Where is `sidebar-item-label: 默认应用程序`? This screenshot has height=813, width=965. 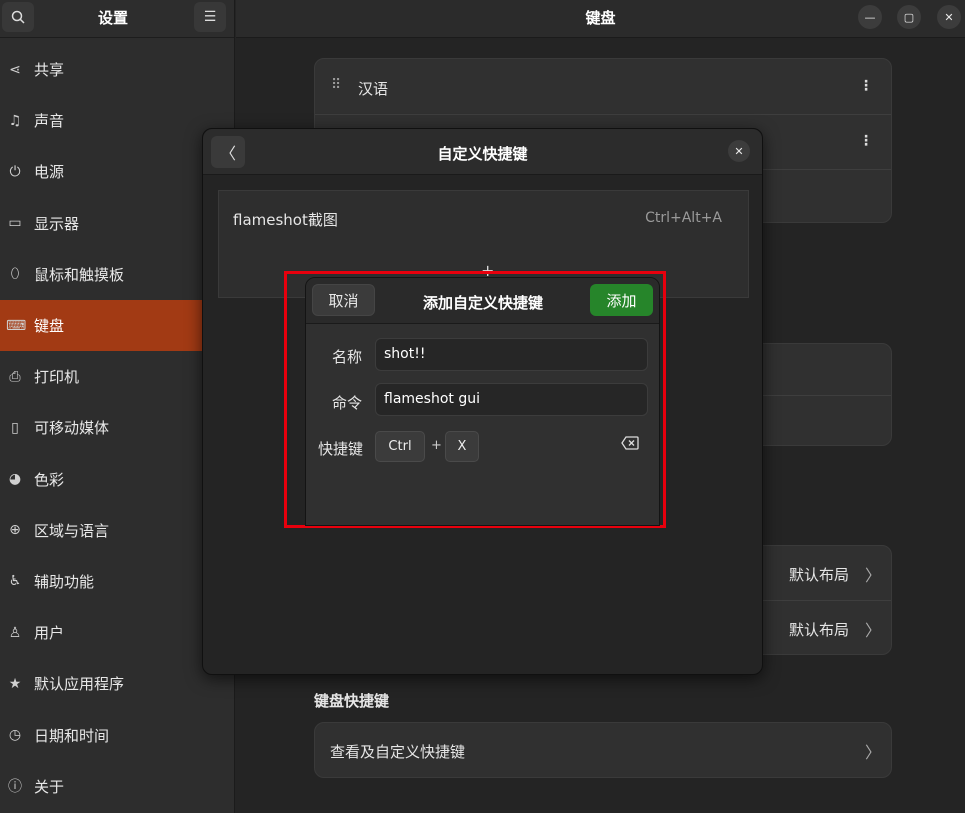 sidebar-item-label: 默认应用程序 is located at coordinates (79, 684).